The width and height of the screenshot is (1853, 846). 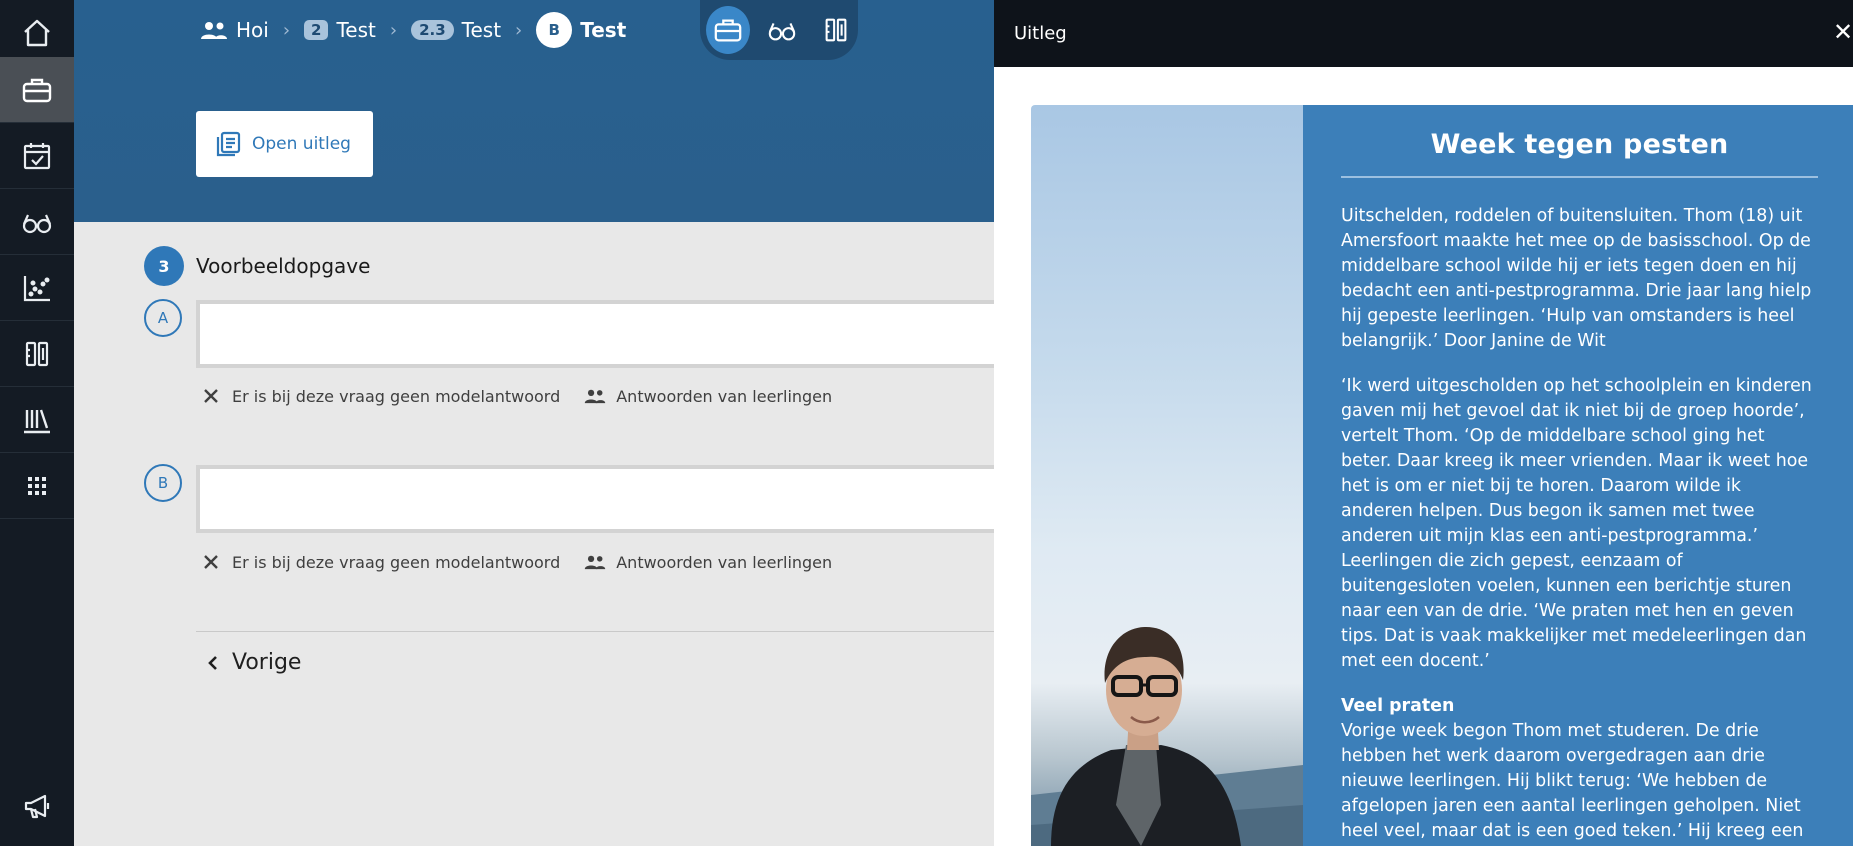 I want to click on sidebar-item-portfolio, so click(x=37, y=90).